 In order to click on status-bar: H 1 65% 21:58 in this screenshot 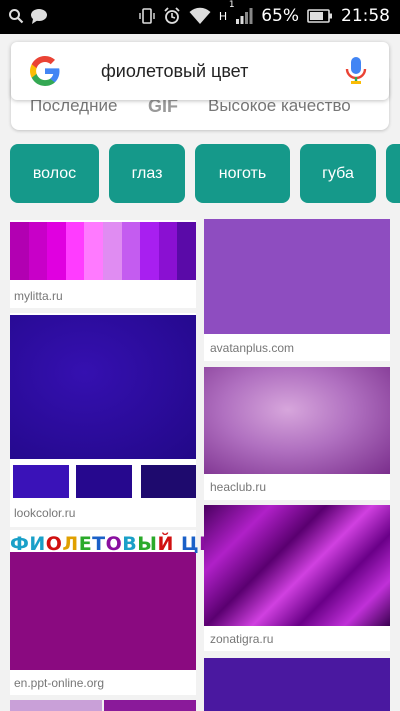, I will do `click(200, 17)`.